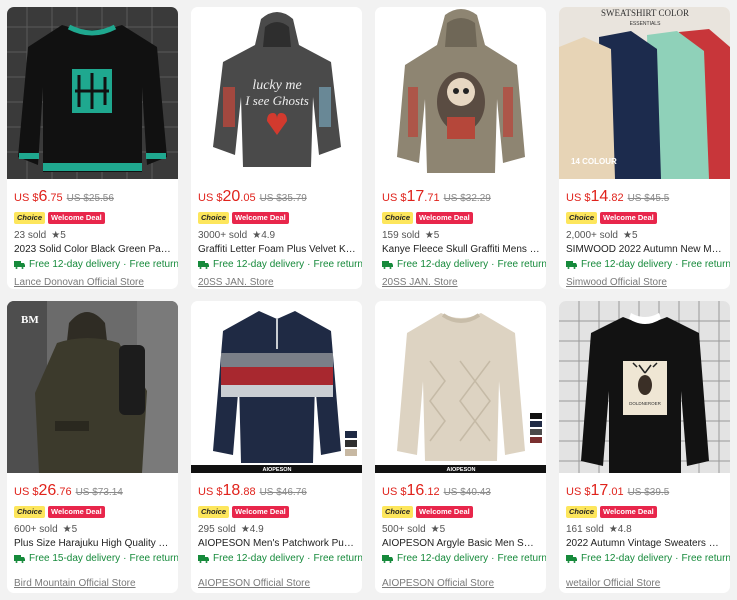  I want to click on olive-hoodie-model-image: BM, so click(92, 387).